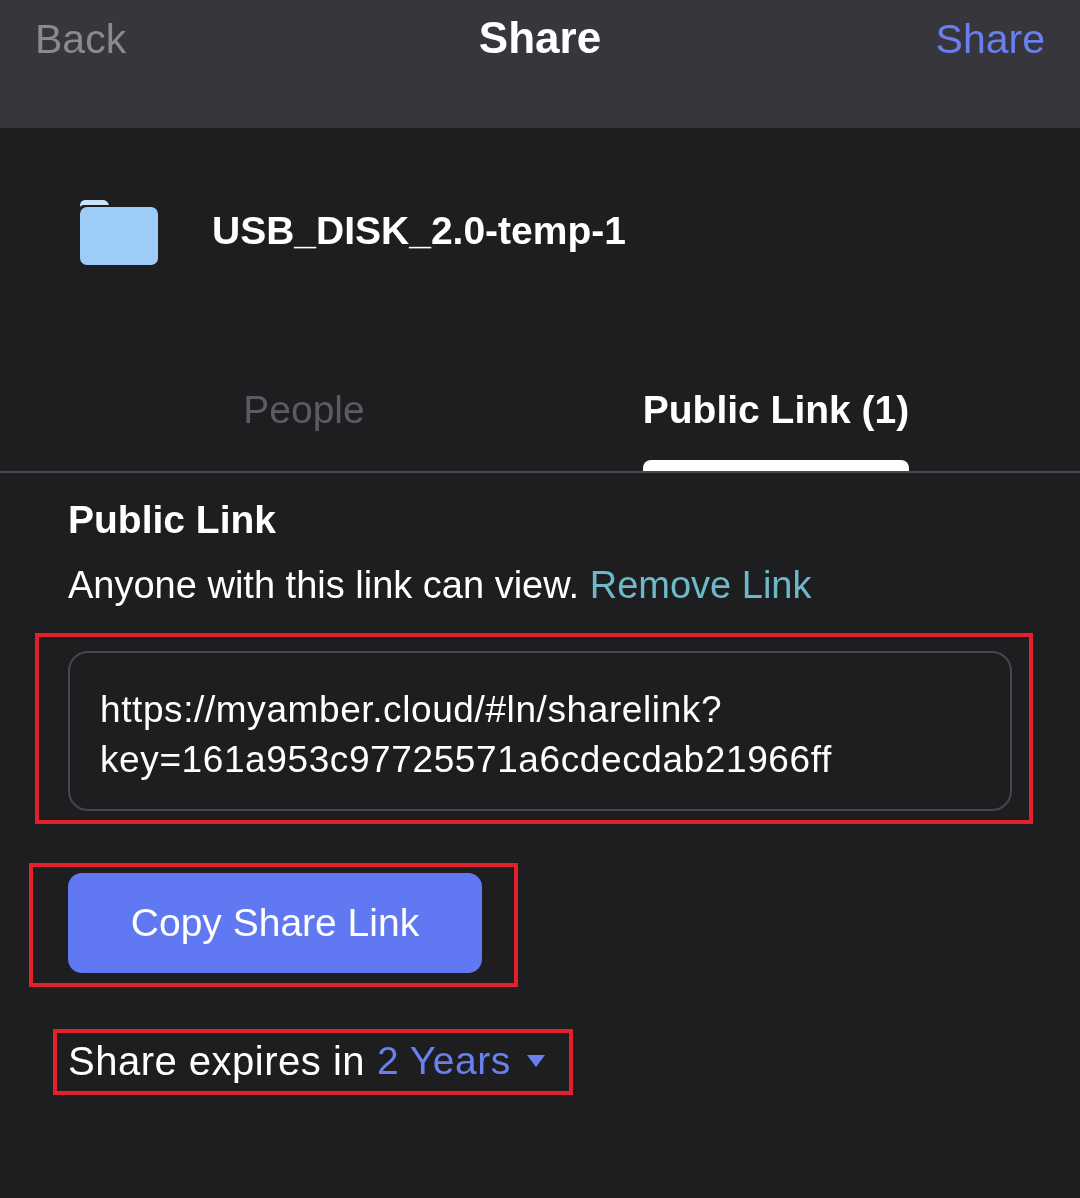 The height and width of the screenshot is (1198, 1080). Describe the element at coordinates (440, 585) in the screenshot. I see `link-description: Anyone with this link can view. Remove Link` at that location.